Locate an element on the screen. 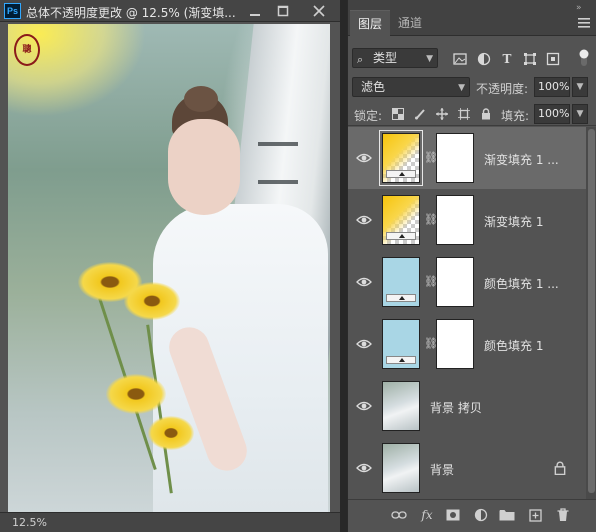 This screenshot has height=532, width=596. maximize-button is located at coordinates (283, 11).